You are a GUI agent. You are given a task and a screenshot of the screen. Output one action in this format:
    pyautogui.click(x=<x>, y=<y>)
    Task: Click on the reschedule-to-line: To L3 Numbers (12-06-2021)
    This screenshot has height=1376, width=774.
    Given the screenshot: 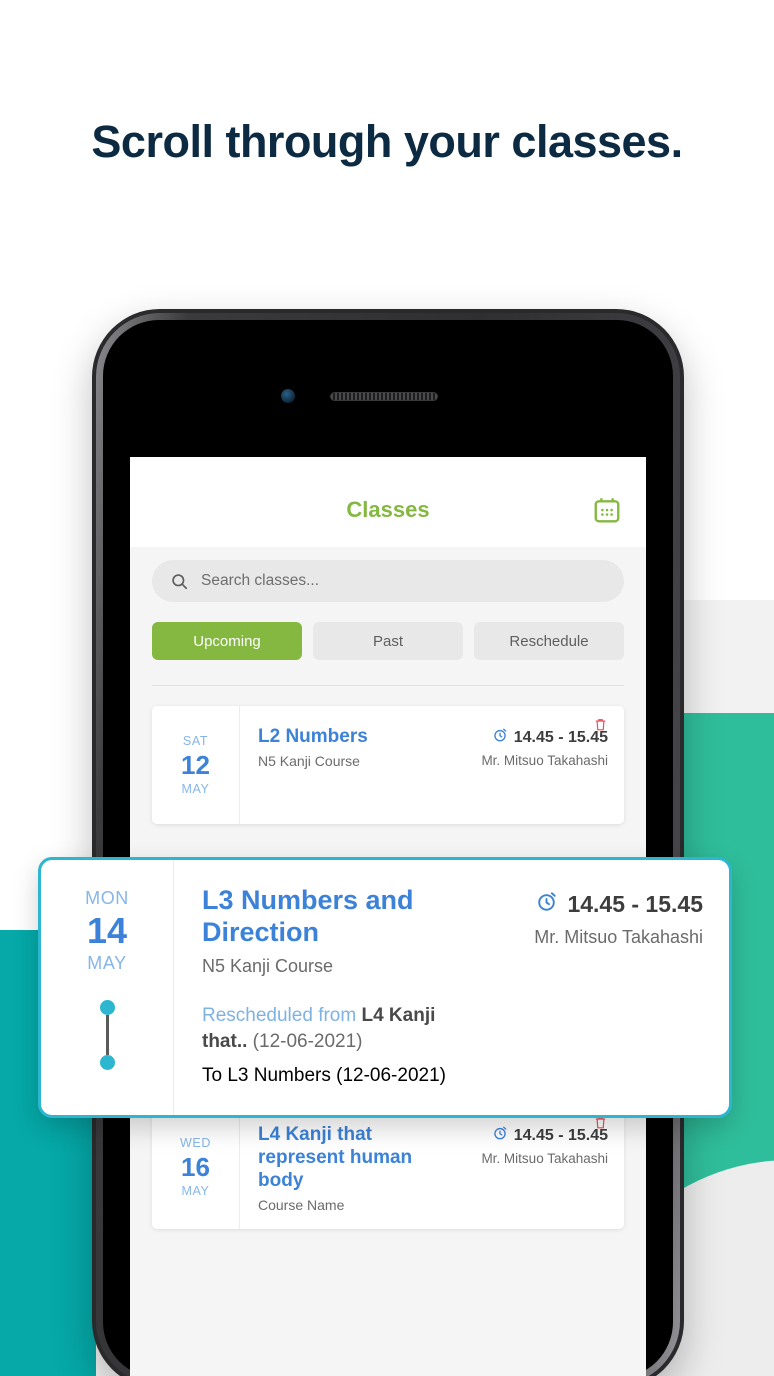 What is the action you would take?
    pyautogui.click(x=337, y=1076)
    